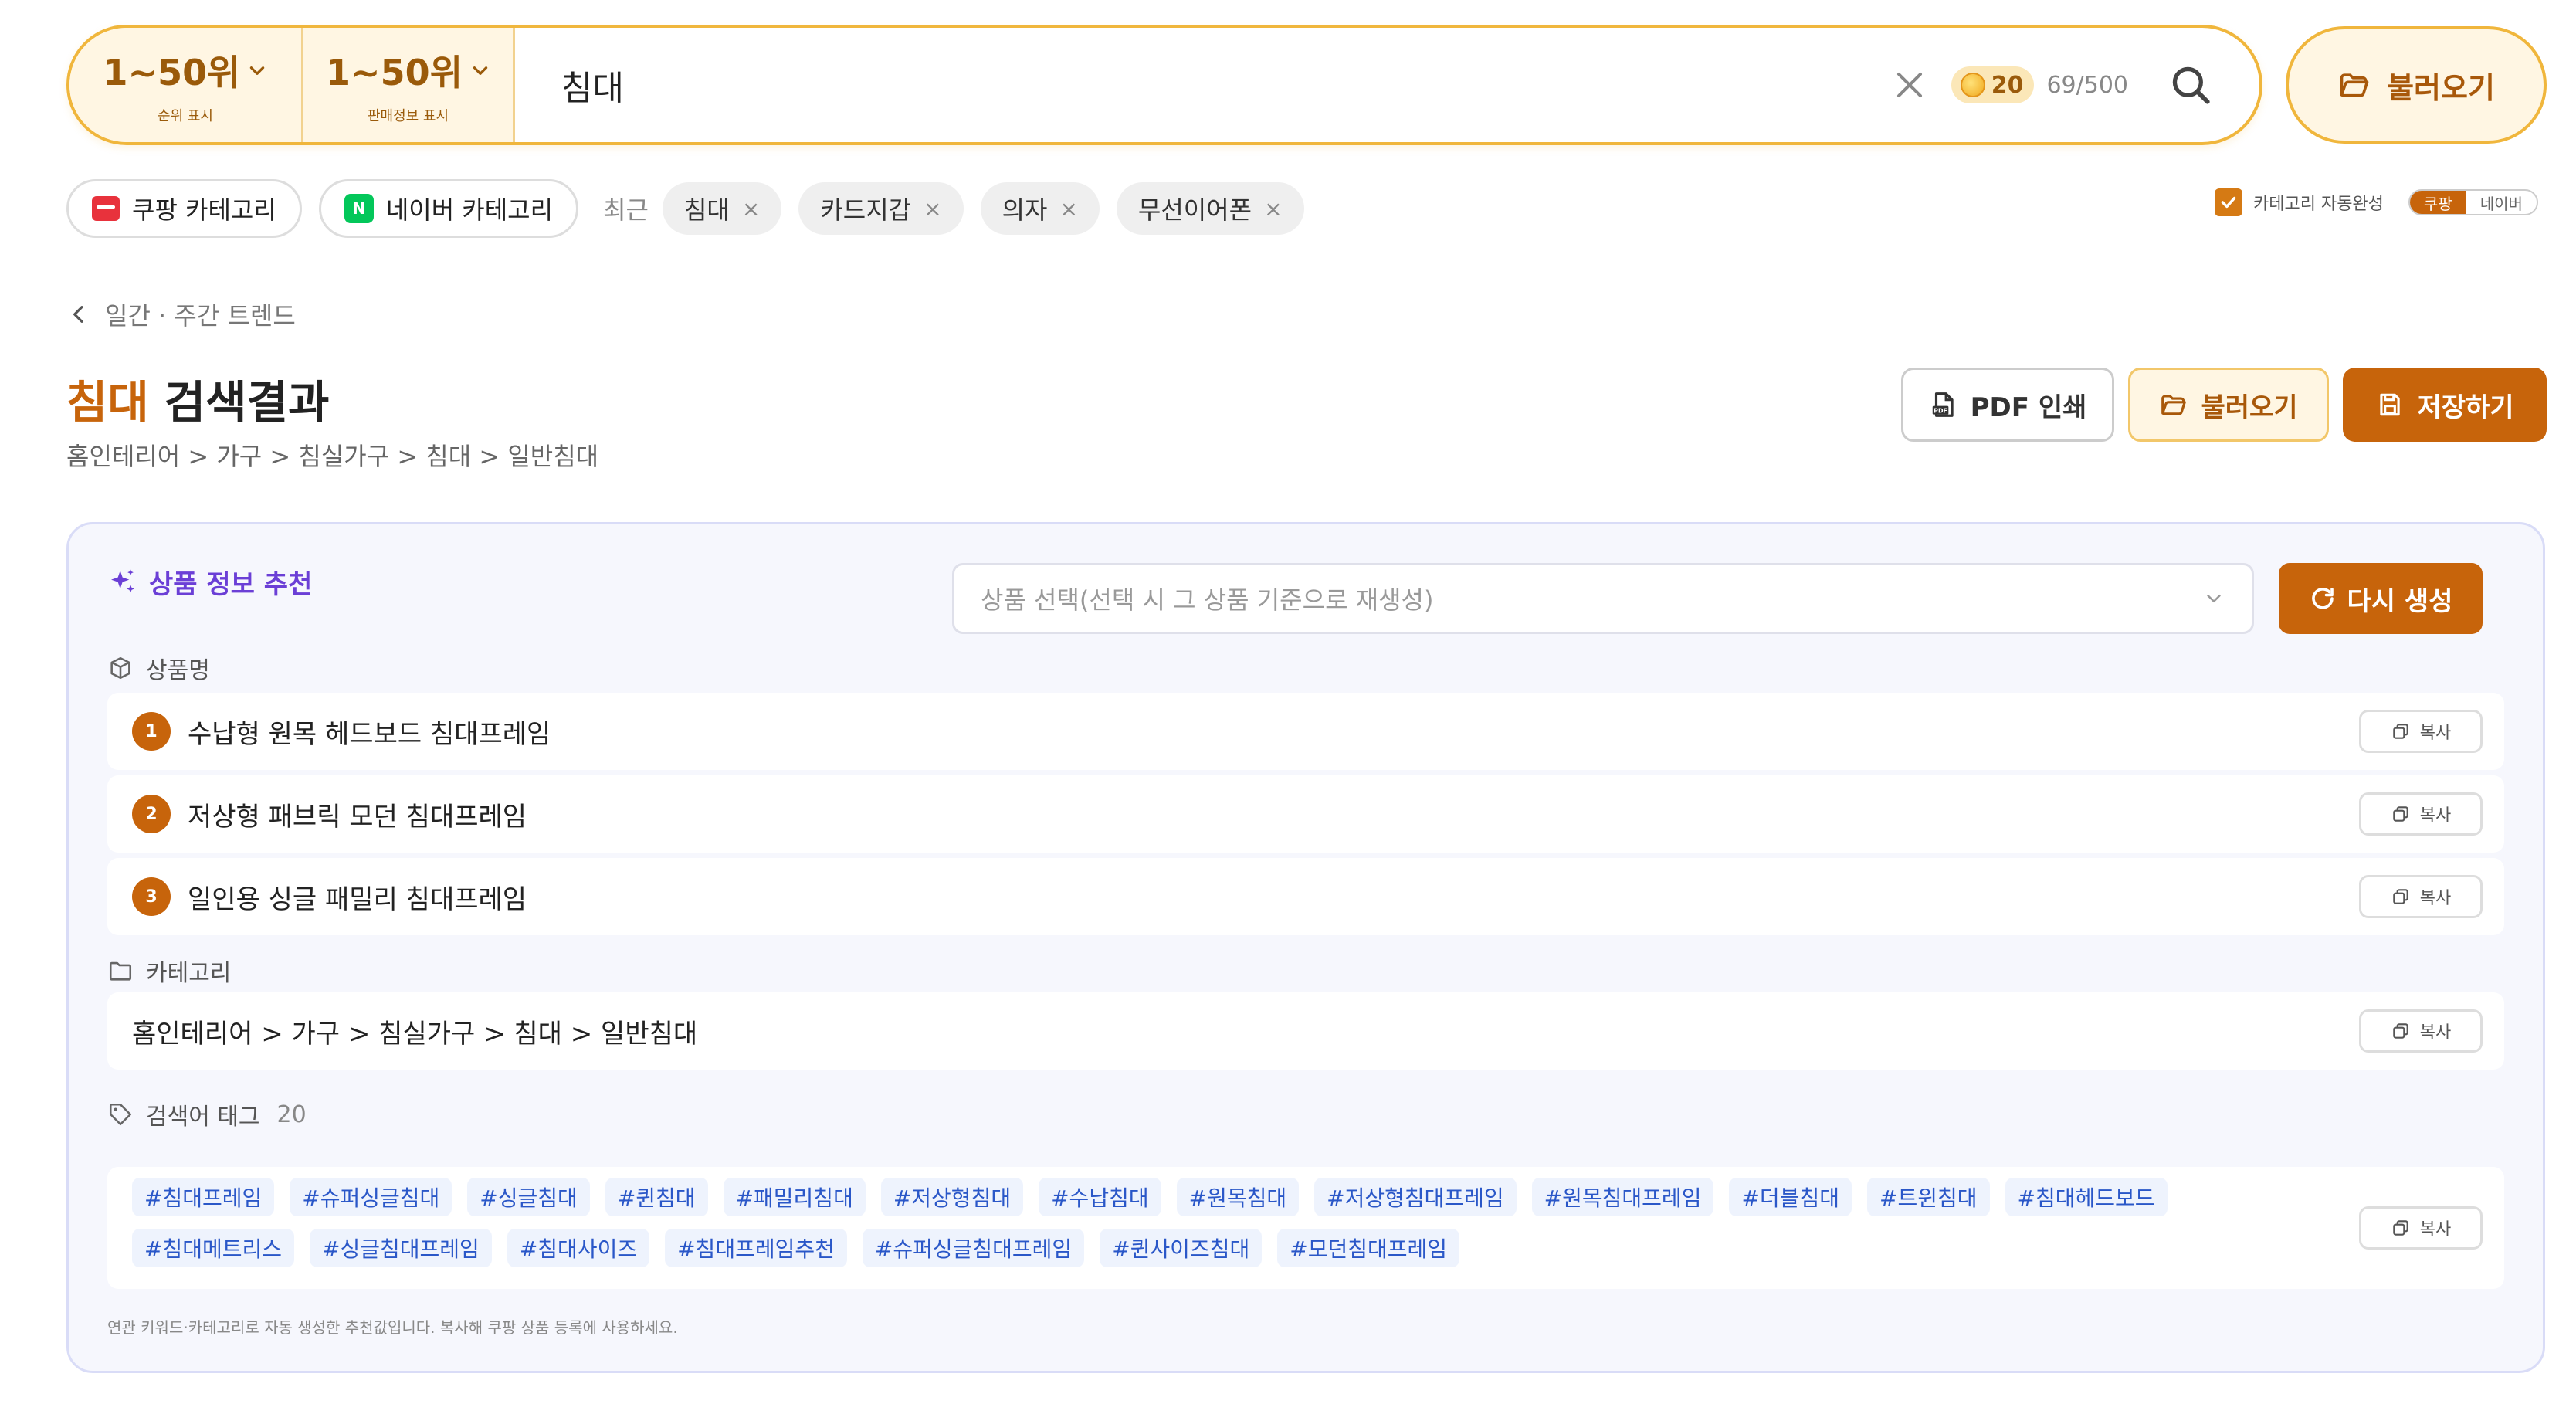 This screenshot has height=1404, width=2576. What do you see at coordinates (415, 1034) in the screenshot?
I see `category-value: 홈인테리어 > 가구 > 침실가구 > 침대 > 일반침대` at bounding box center [415, 1034].